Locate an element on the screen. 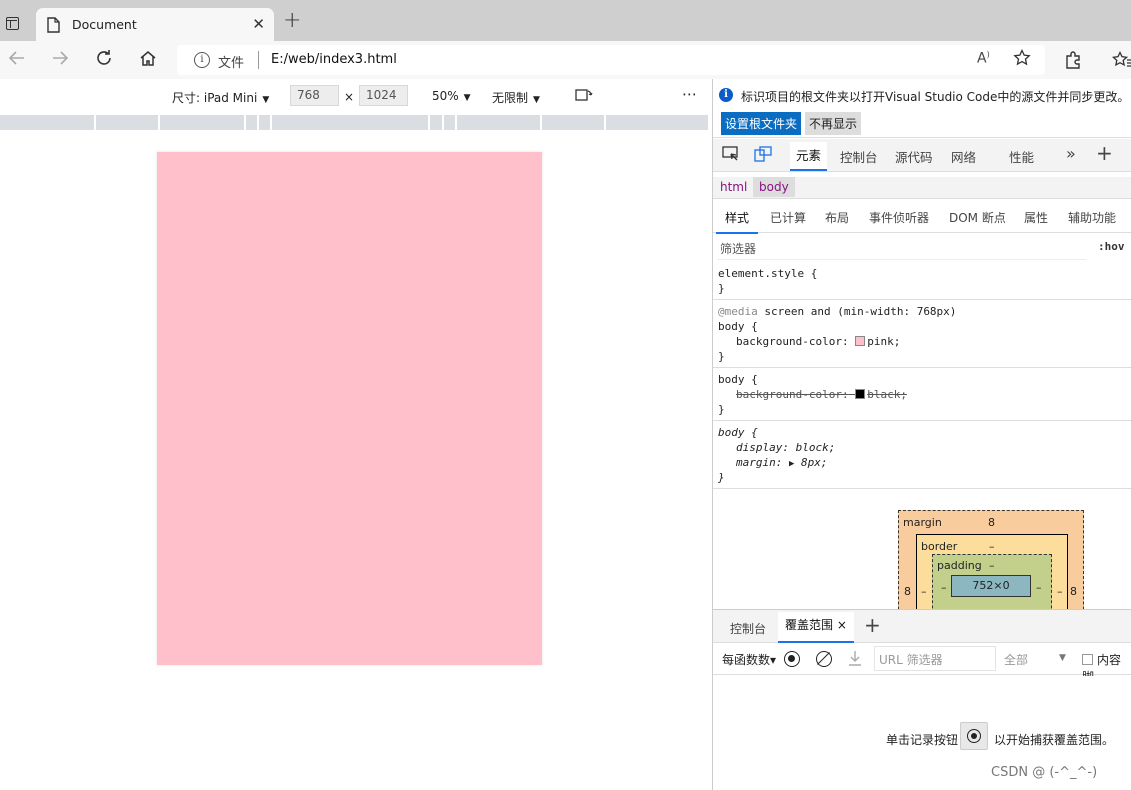  device-emulation-icon is located at coordinates (763, 155).